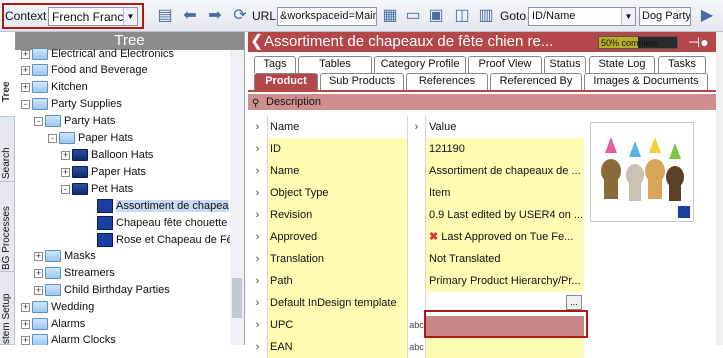 This screenshot has height=358, width=723. Describe the element at coordinates (436, 16) in the screenshot. I see `view-icon: ▣` at that location.